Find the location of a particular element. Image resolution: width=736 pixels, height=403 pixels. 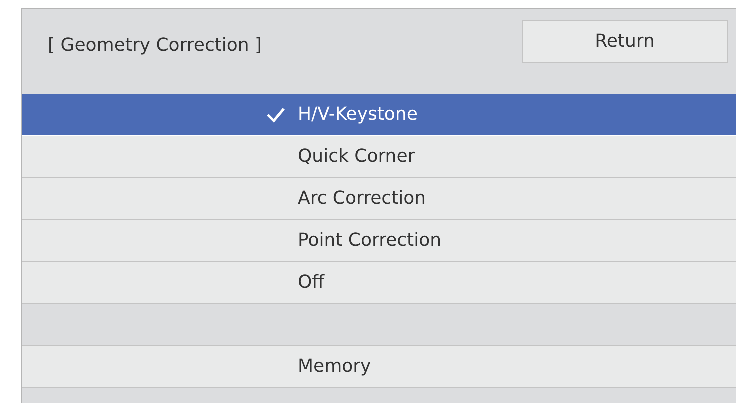

menu-item: Memory is located at coordinates (379, 367).